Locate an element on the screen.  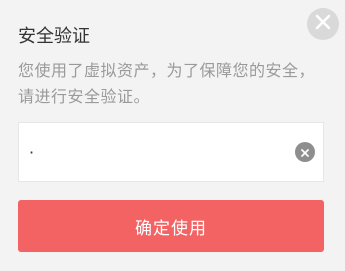
clear-icon is located at coordinates (305, 152).